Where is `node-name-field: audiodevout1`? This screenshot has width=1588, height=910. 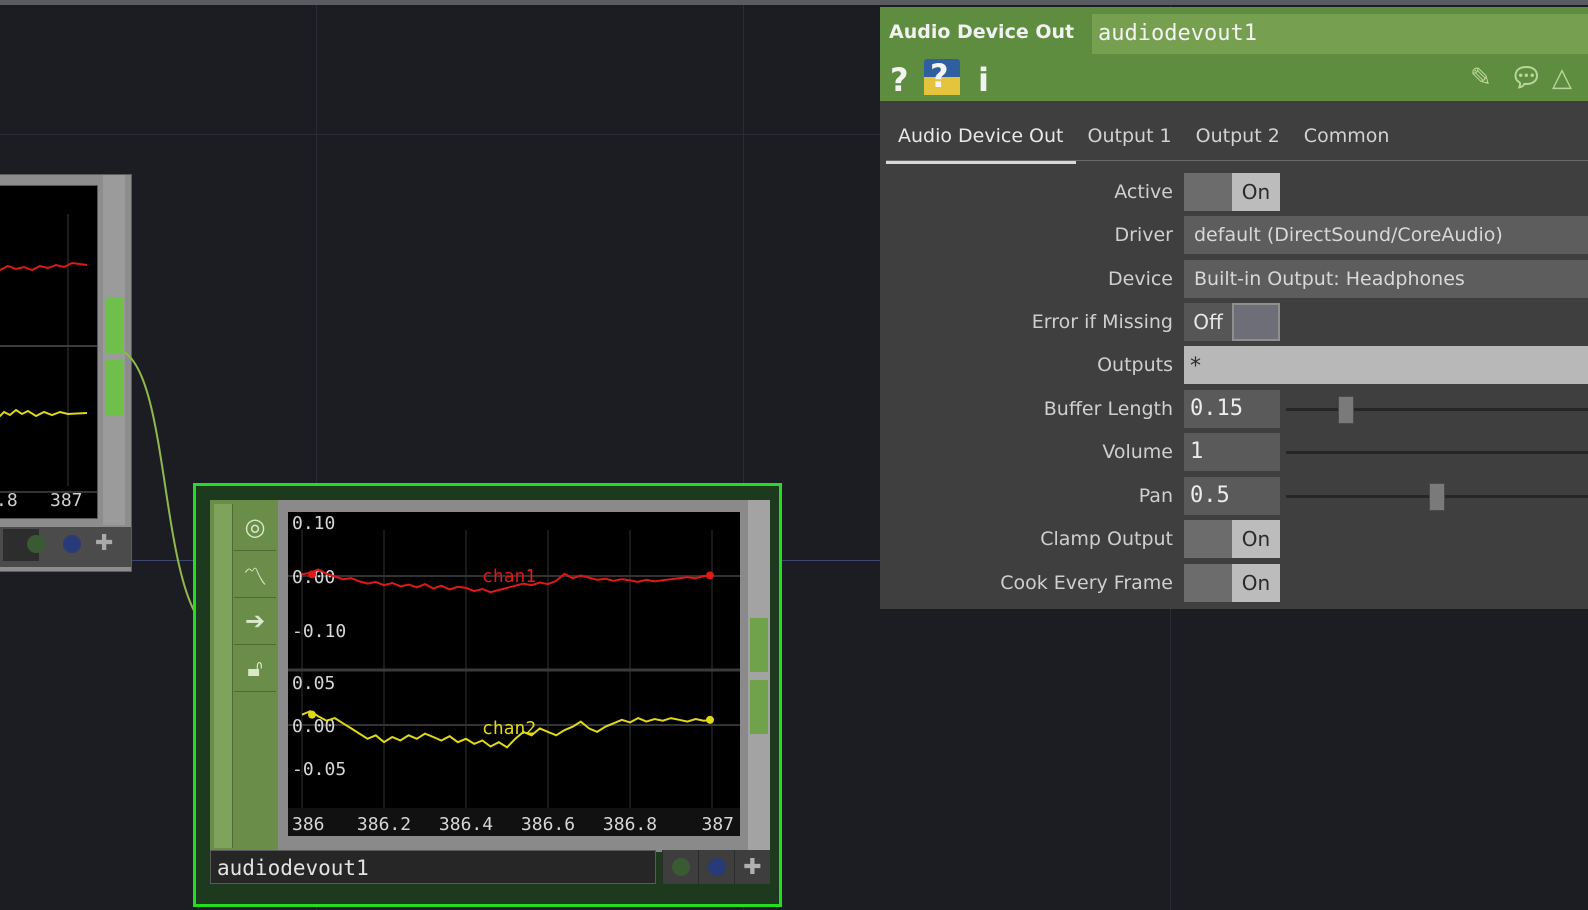
node-name-field: audiodevout1 is located at coordinates (433, 867).